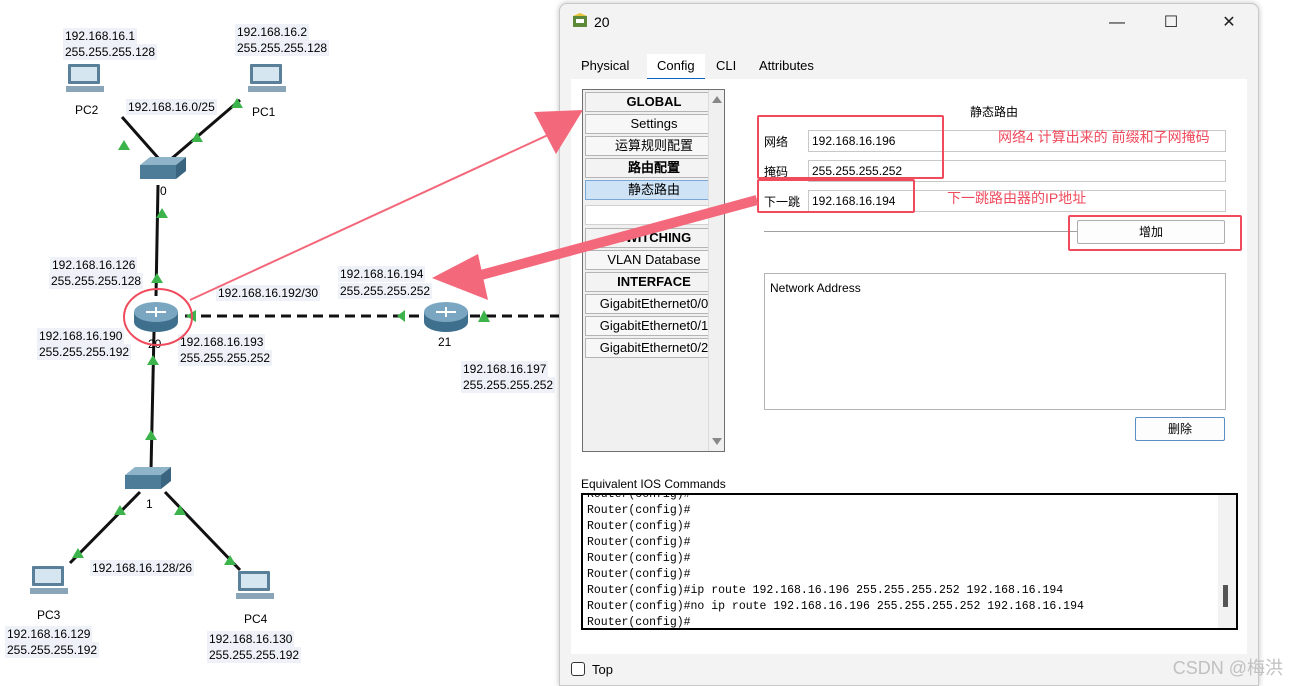 This screenshot has width=1291, height=686. I want to click on pc4-name: PC4, so click(255, 619).